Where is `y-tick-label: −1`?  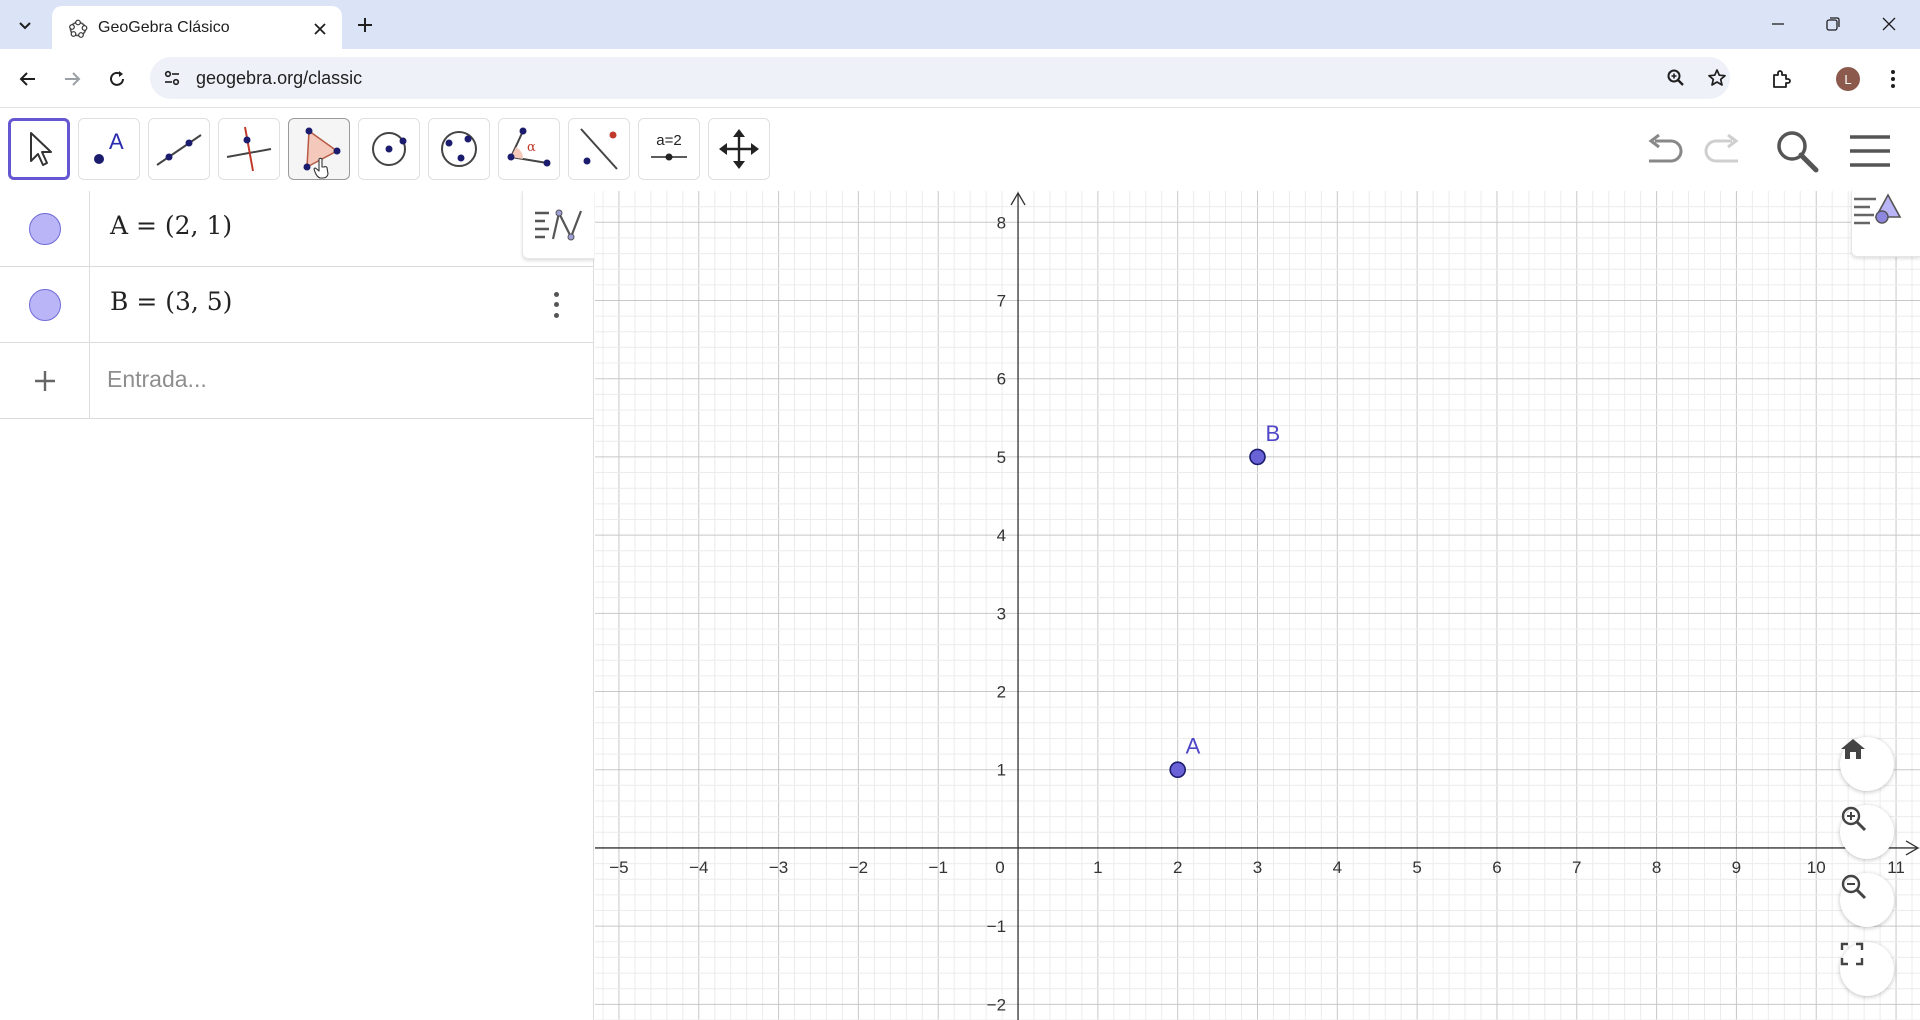
y-tick-label: −1 is located at coordinates (996, 926).